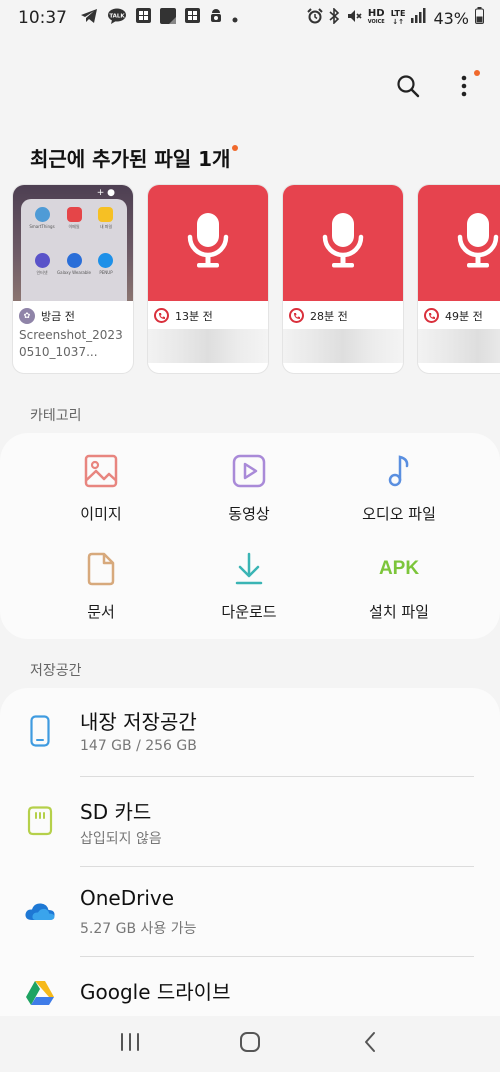 Image resolution: width=500 pixels, height=1072 pixels. Describe the element at coordinates (399, 568) in the screenshot. I see `apk-icon: APK` at that location.